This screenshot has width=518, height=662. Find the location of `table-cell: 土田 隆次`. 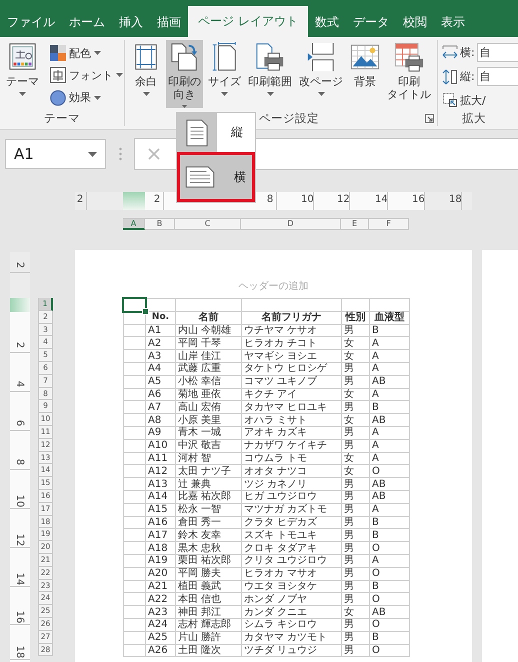

table-cell: 土田 隆次 is located at coordinates (209, 650).